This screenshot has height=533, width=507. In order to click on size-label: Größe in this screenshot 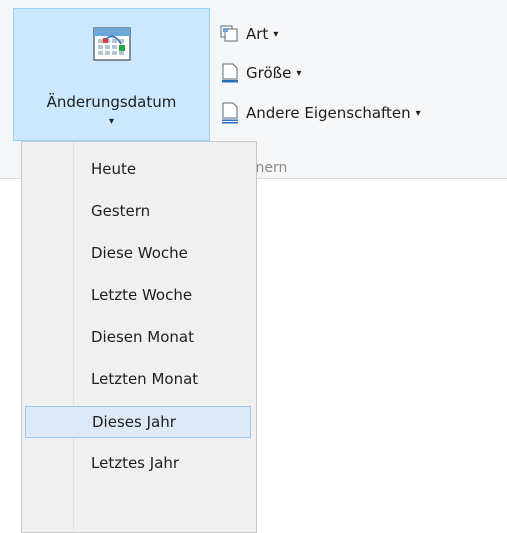, I will do `click(269, 73)`.